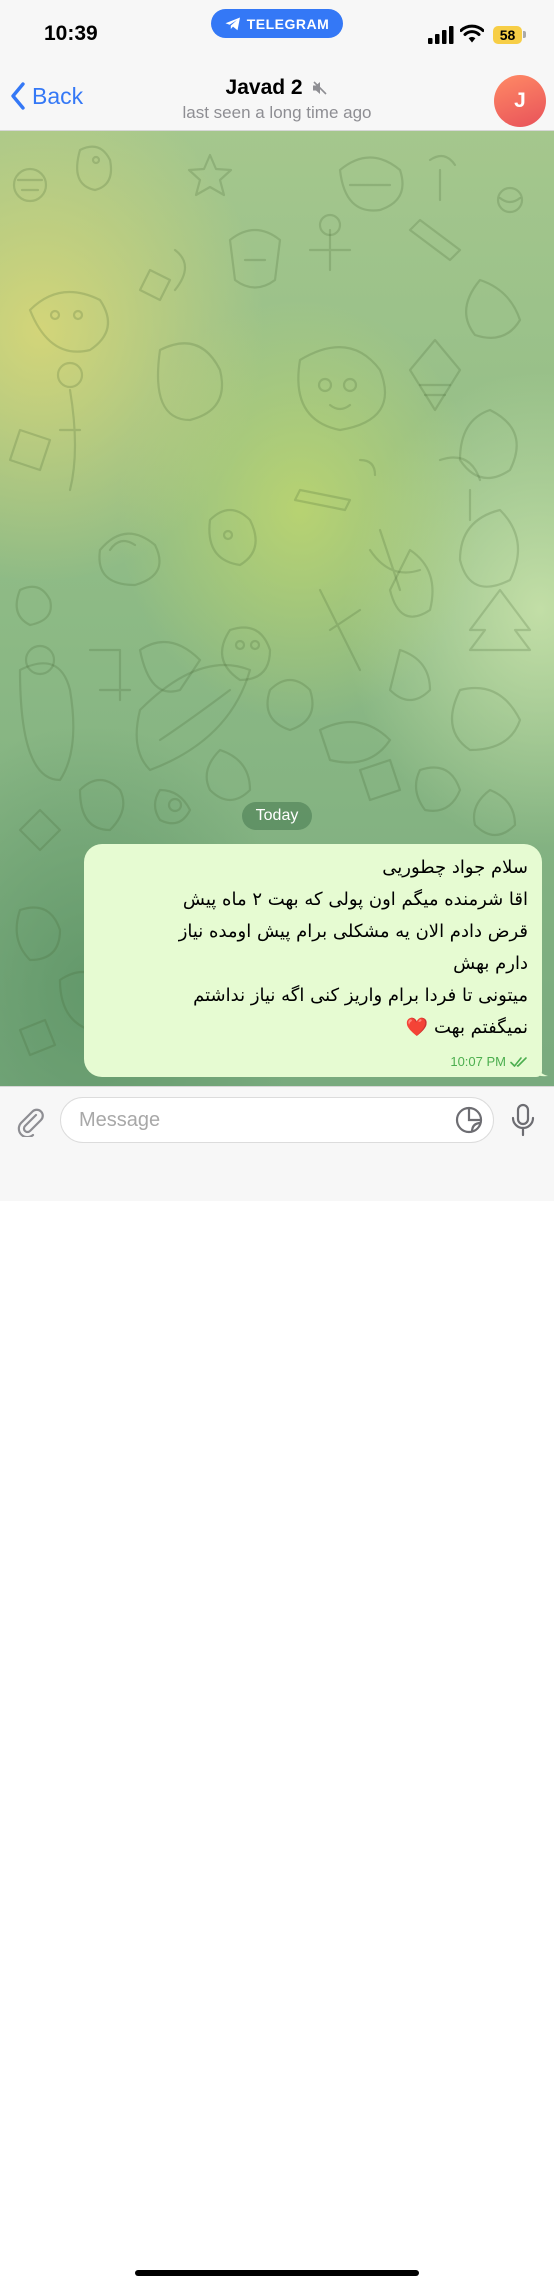 This screenshot has width=554, height=2276. Describe the element at coordinates (277, 2273) in the screenshot. I see `home-indicator` at that location.